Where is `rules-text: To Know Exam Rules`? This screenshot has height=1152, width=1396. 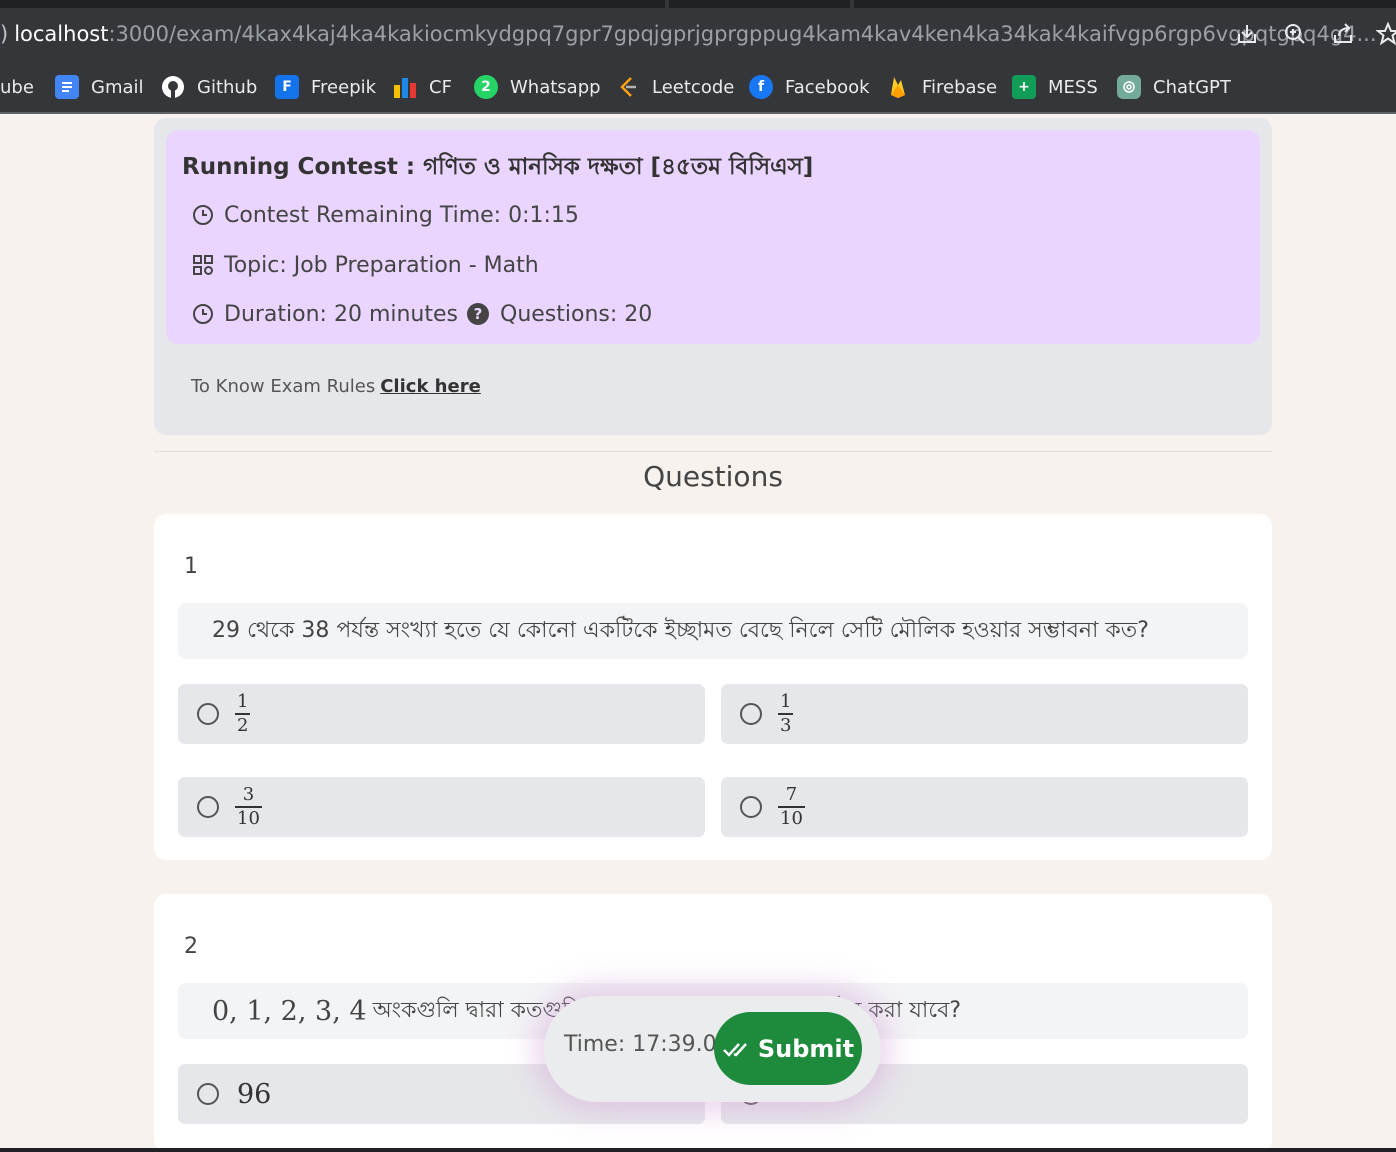
rules-text: To Know Exam Rules is located at coordinates (283, 386).